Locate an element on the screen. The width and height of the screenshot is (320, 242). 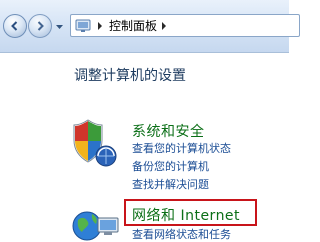
back-arrow-icon is located at coordinates (14, 26).